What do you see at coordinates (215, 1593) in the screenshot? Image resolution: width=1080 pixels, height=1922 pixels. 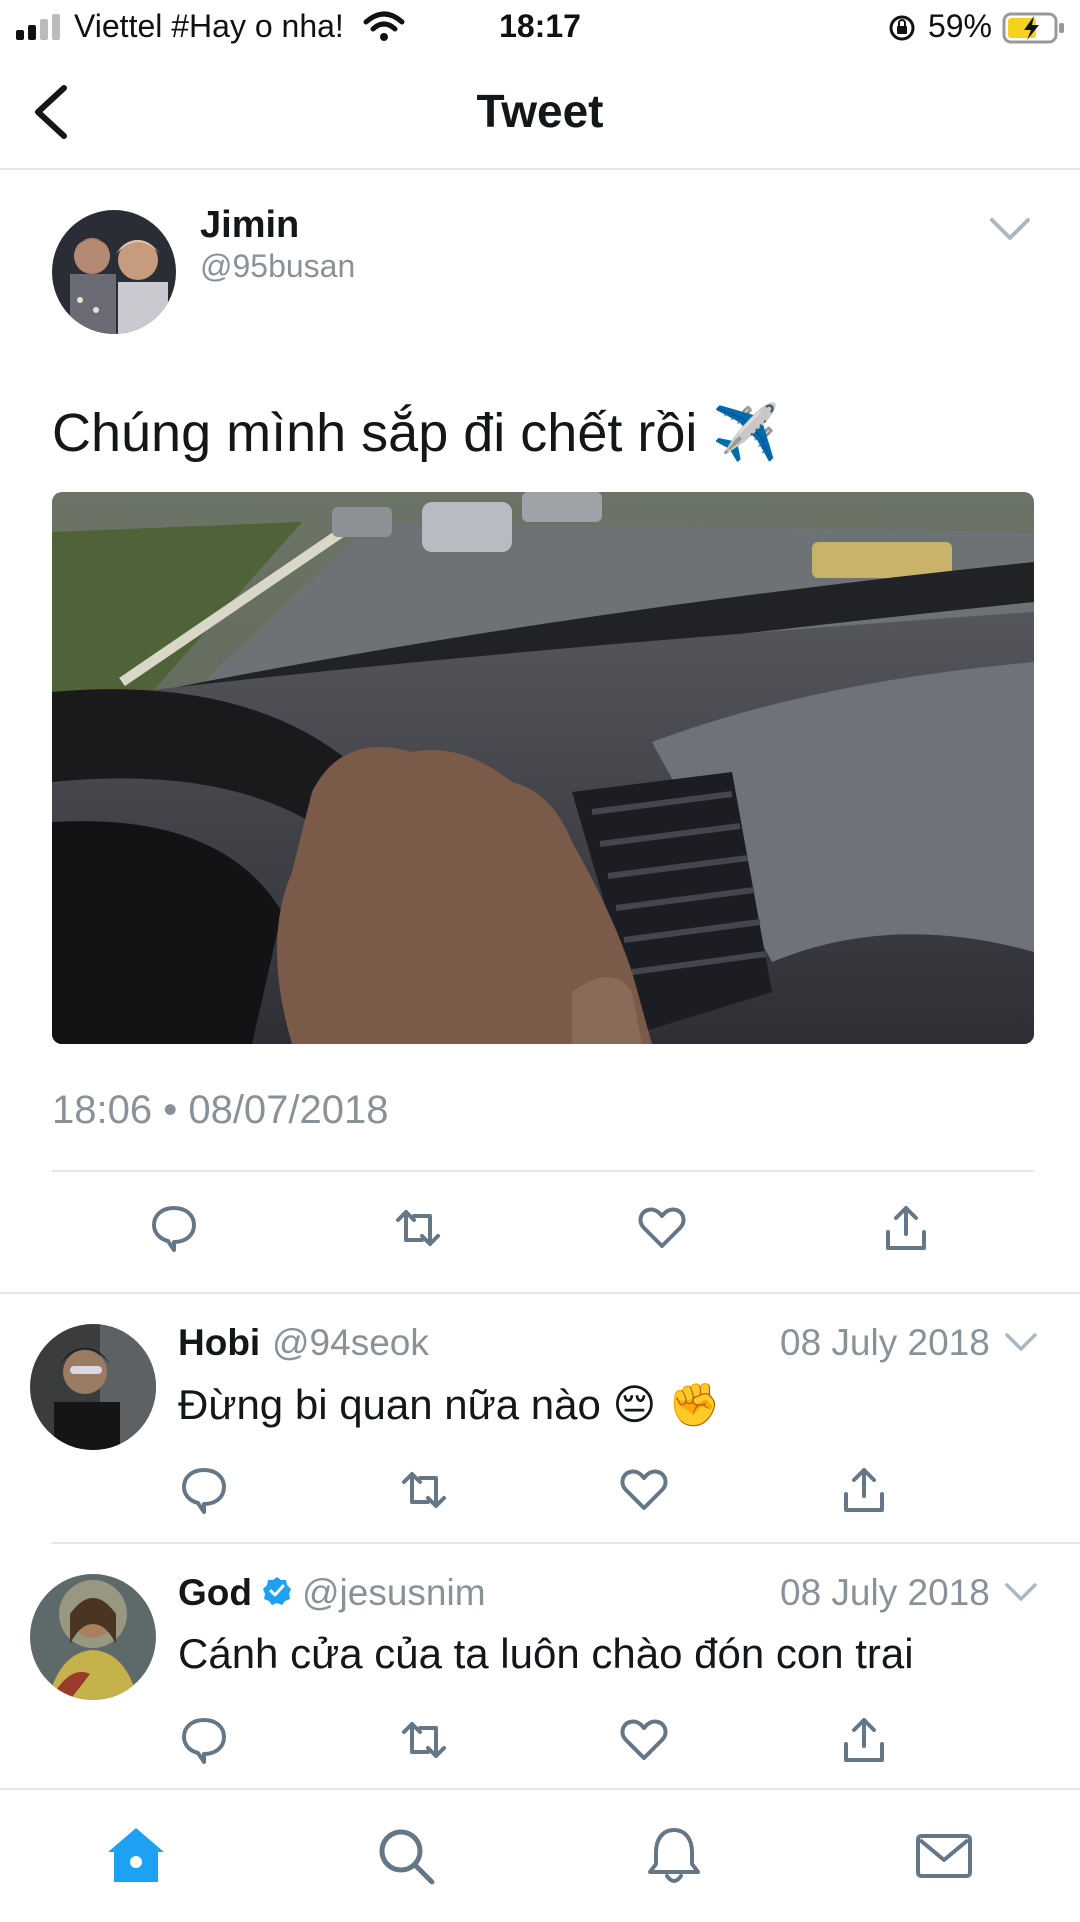 I see `reply-author-name: God` at bounding box center [215, 1593].